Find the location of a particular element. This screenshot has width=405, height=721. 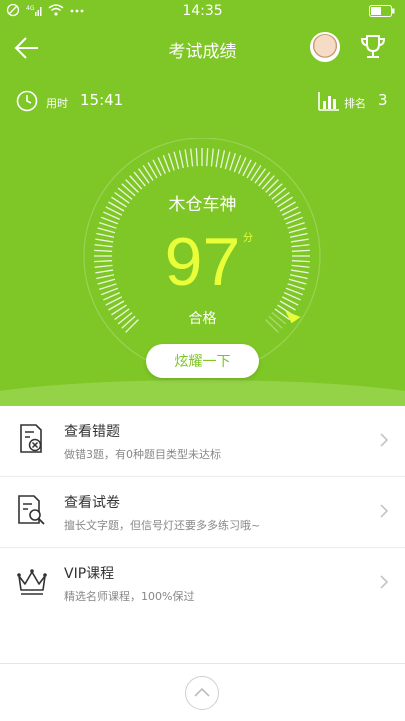

avatar is located at coordinates (325, 47).